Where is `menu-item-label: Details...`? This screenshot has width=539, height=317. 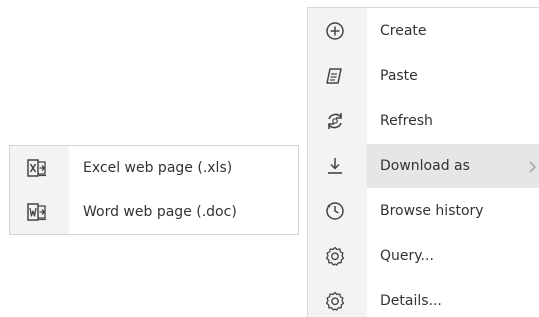
menu-item-label: Details... is located at coordinates (411, 301).